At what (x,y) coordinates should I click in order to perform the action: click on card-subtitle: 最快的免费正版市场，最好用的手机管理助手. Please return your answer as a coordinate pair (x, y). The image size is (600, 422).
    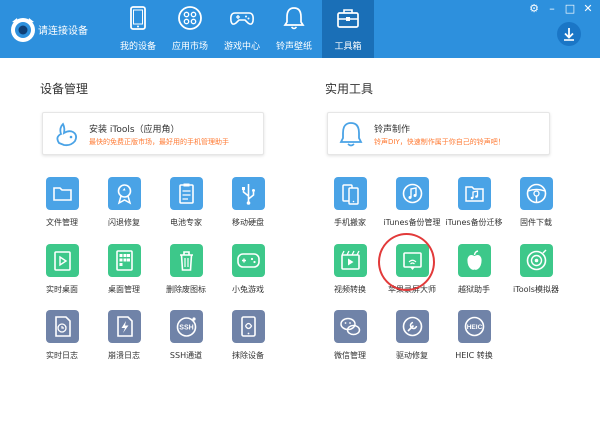
    Looking at the image, I should click on (159, 142).